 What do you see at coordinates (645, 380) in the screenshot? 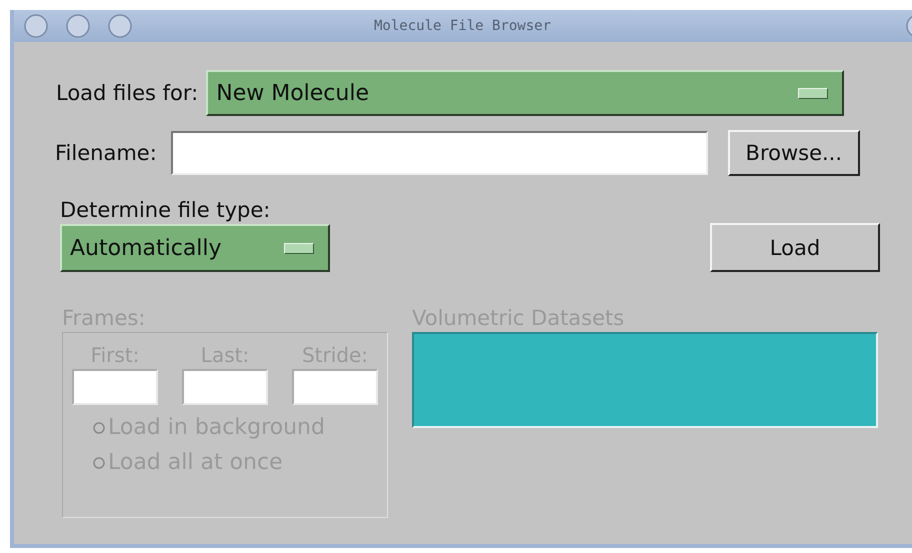
I see `datasets-list` at bounding box center [645, 380].